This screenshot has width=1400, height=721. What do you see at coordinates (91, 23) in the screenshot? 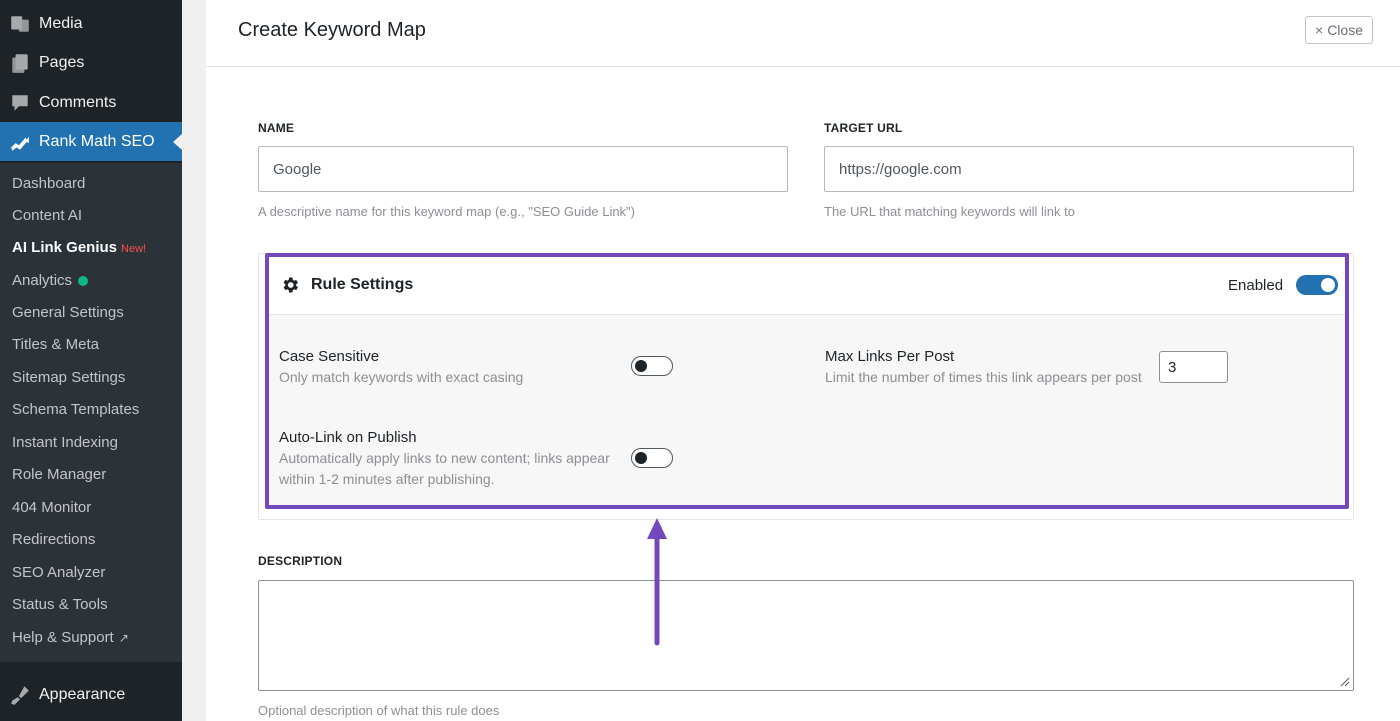
I see `menu-item-media: Media` at bounding box center [91, 23].